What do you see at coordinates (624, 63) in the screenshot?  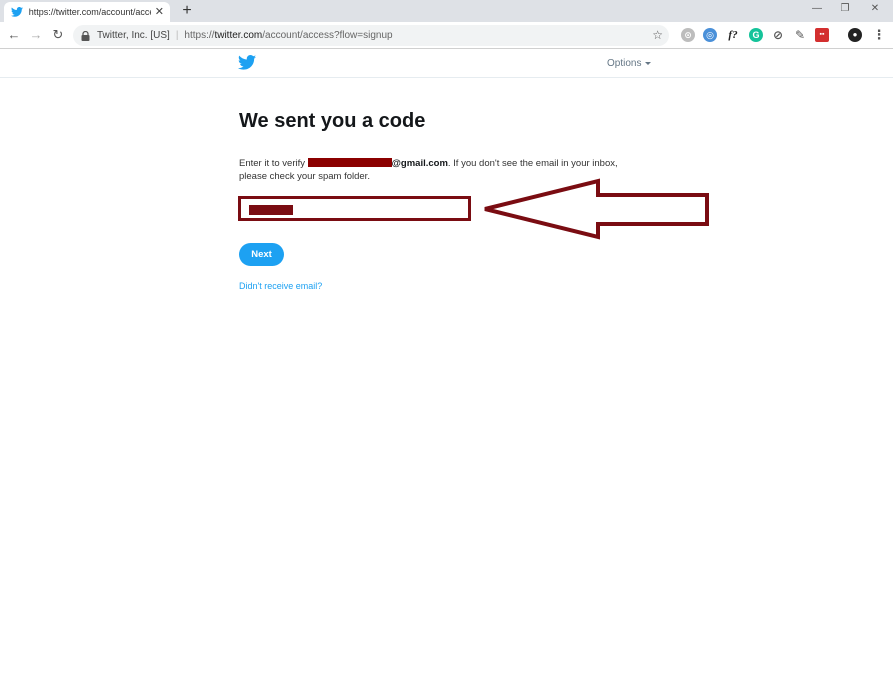 I see `options-label: Options` at bounding box center [624, 63].